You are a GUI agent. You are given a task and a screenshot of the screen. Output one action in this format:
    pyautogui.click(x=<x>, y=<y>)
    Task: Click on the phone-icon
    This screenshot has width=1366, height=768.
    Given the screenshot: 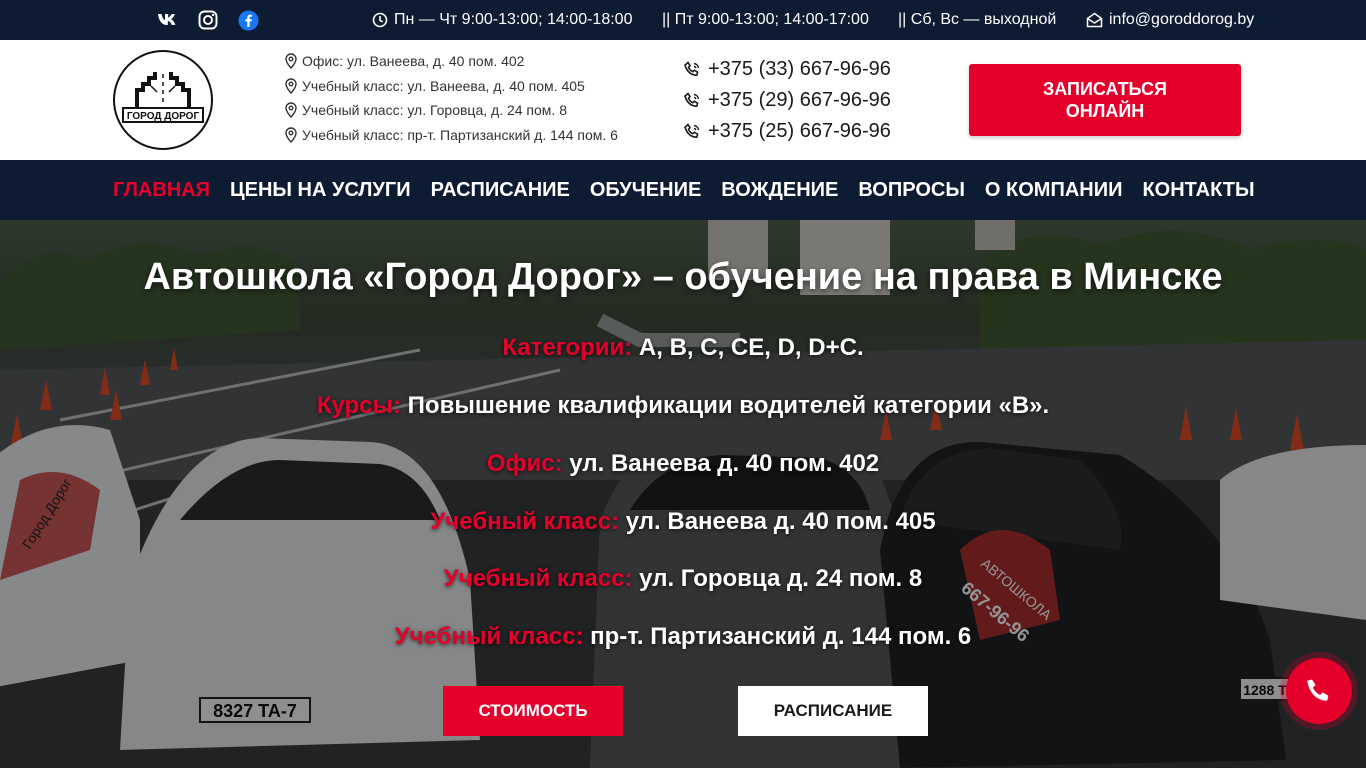 What is the action you would take?
    pyautogui.click(x=1318, y=690)
    